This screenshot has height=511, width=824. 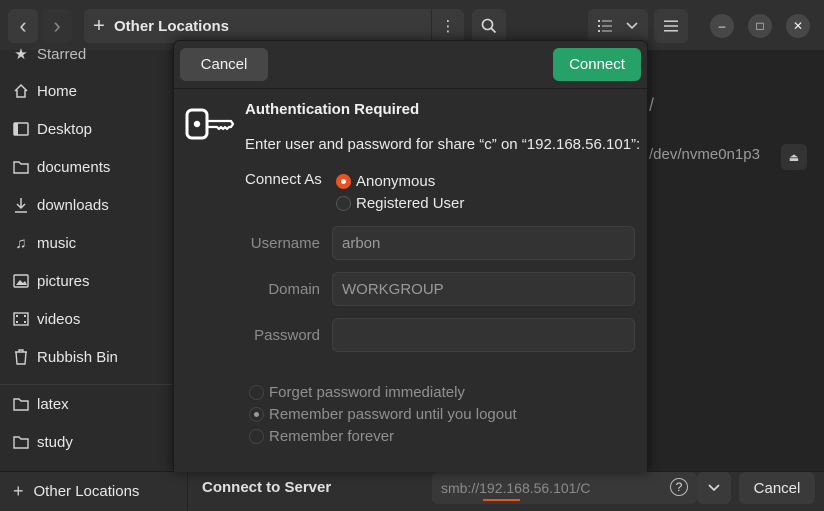 I want to click on domain-value: WORKGROUP, so click(x=393, y=289).